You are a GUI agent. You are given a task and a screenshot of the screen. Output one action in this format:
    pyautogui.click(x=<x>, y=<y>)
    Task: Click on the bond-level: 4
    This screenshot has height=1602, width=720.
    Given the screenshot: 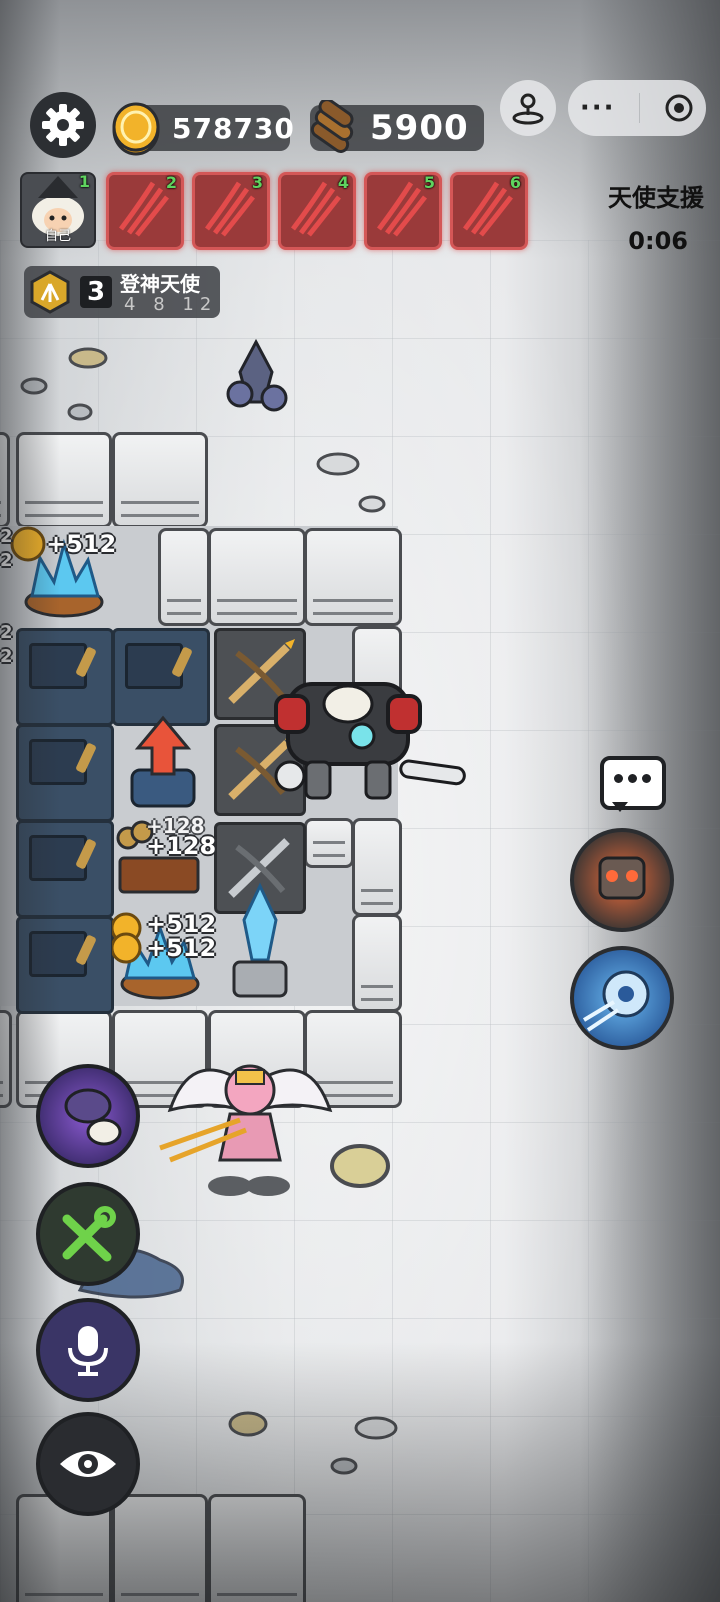 What is the action you would take?
    pyautogui.click(x=133, y=304)
    